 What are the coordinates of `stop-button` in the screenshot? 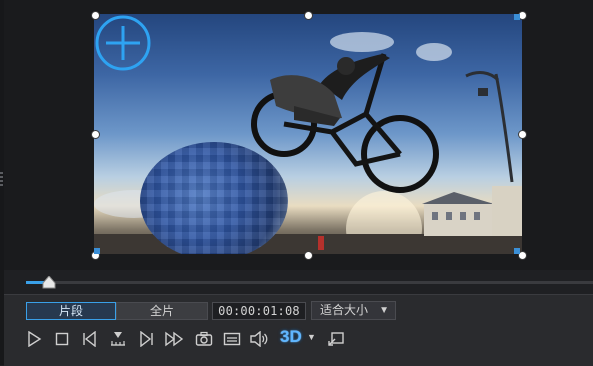 It's located at (62, 339).